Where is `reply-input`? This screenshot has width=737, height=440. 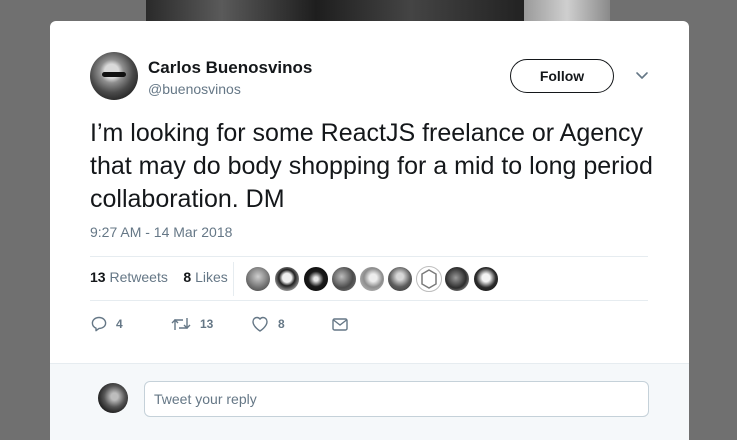
reply-input is located at coordinates (396, 399).